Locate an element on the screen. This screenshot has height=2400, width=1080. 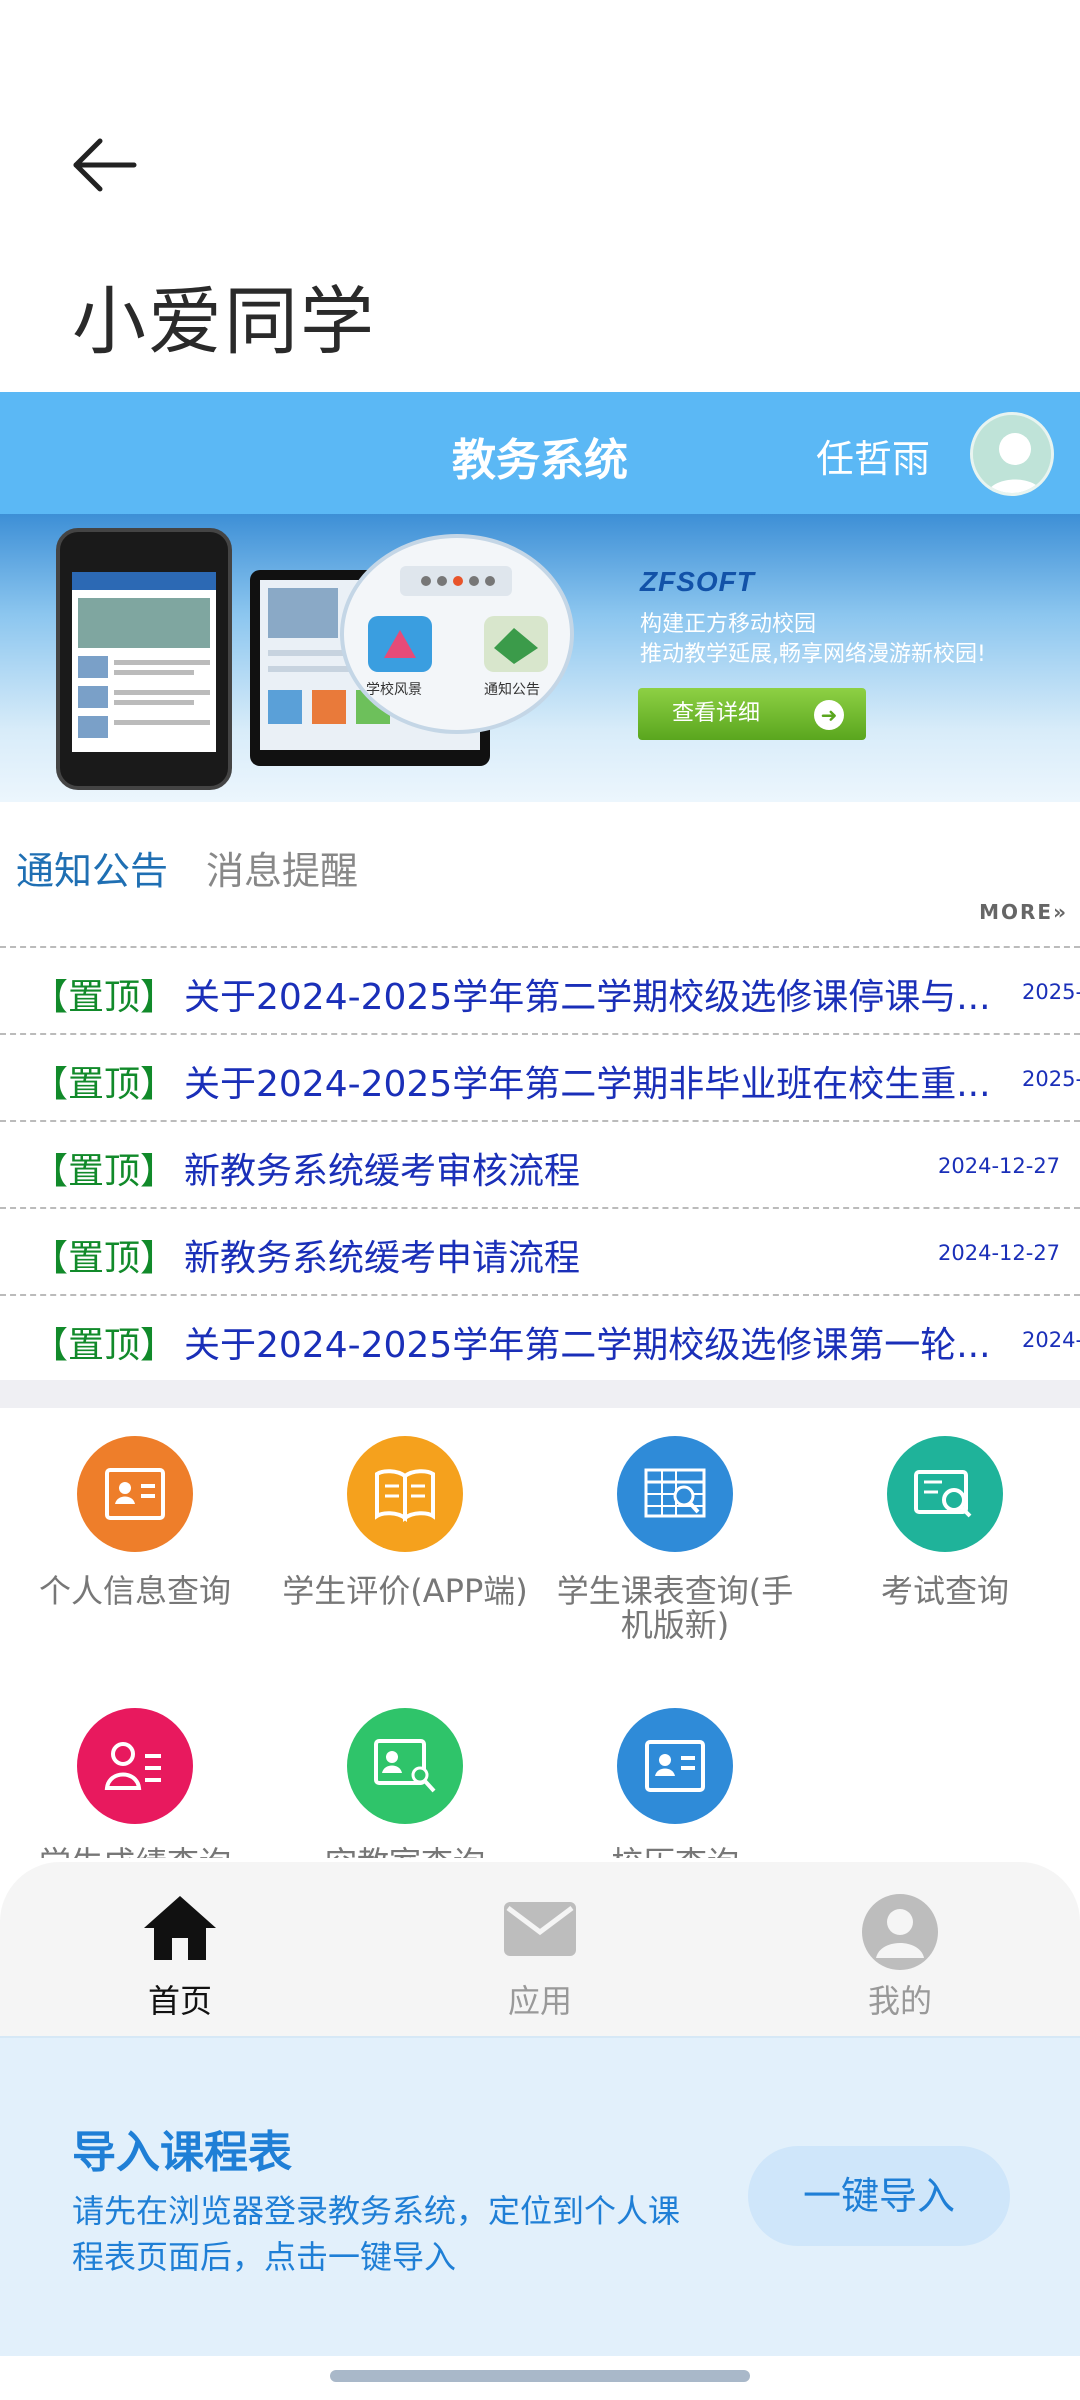
certificate-key-icon is located at coordinates (405, 1766).